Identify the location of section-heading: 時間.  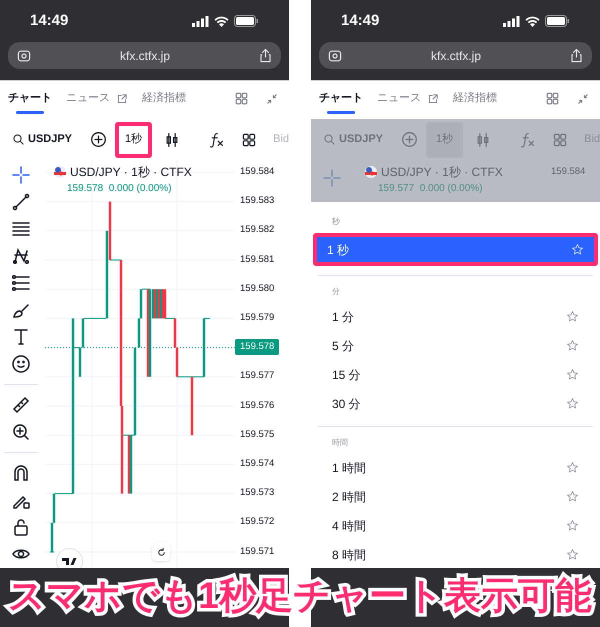
(340, 443).